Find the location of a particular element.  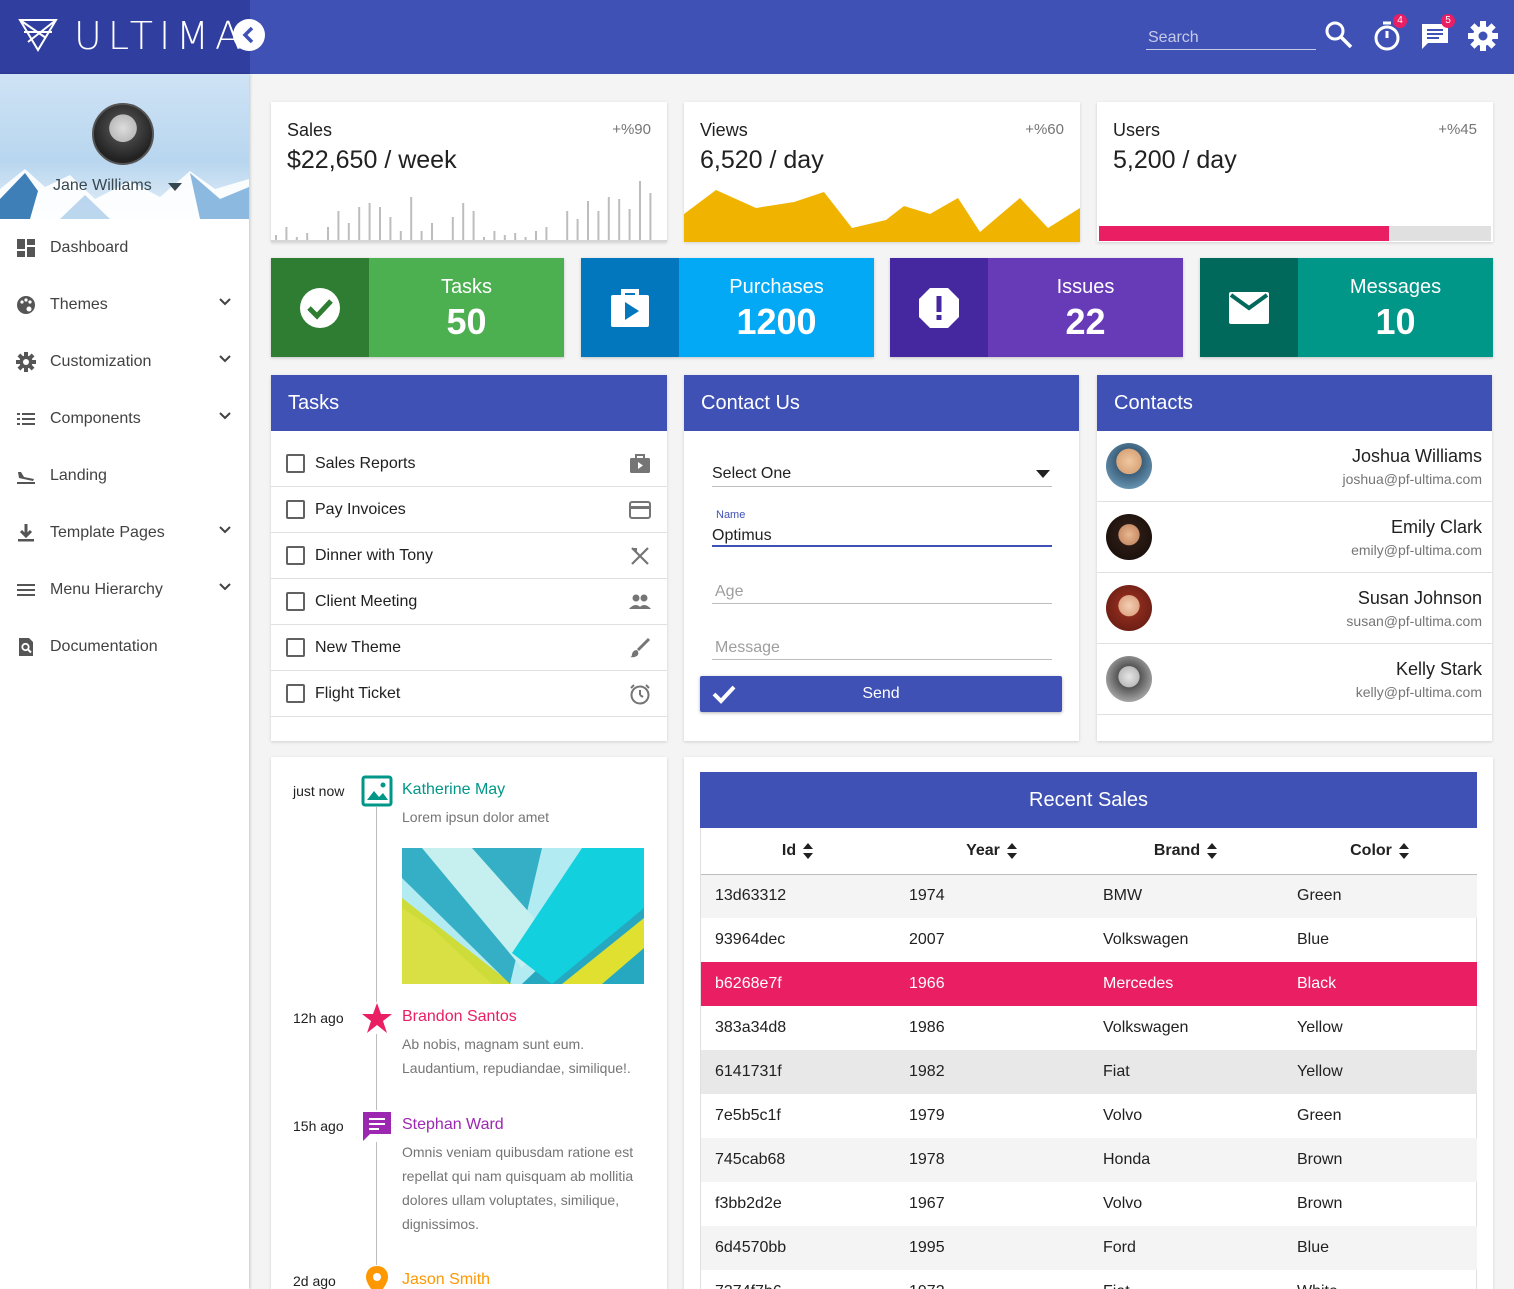

message-field: Message is located at coordinates (882, 648).